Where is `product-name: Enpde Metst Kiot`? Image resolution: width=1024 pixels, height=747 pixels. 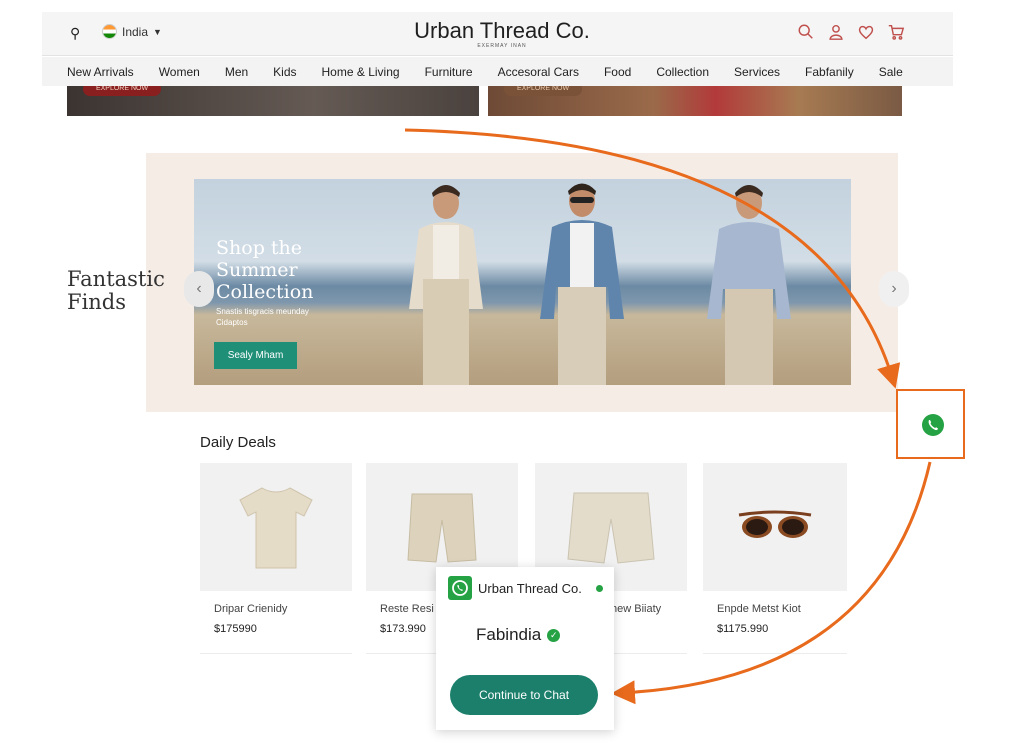
product-name: Enpde Metst Kiot is located at coordinates (759, 609).